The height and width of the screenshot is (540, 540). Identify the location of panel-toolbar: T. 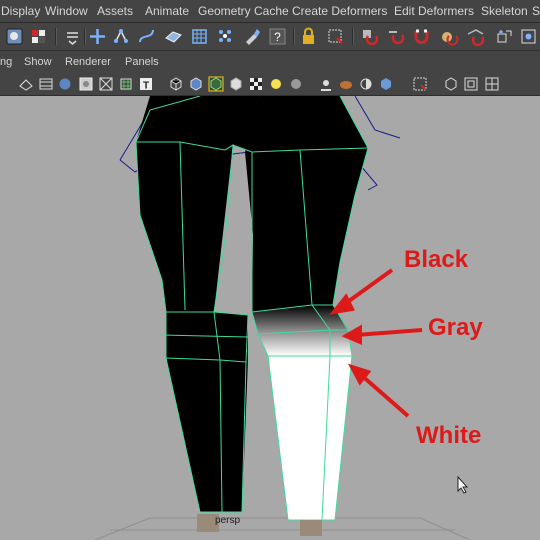
(270, 84).